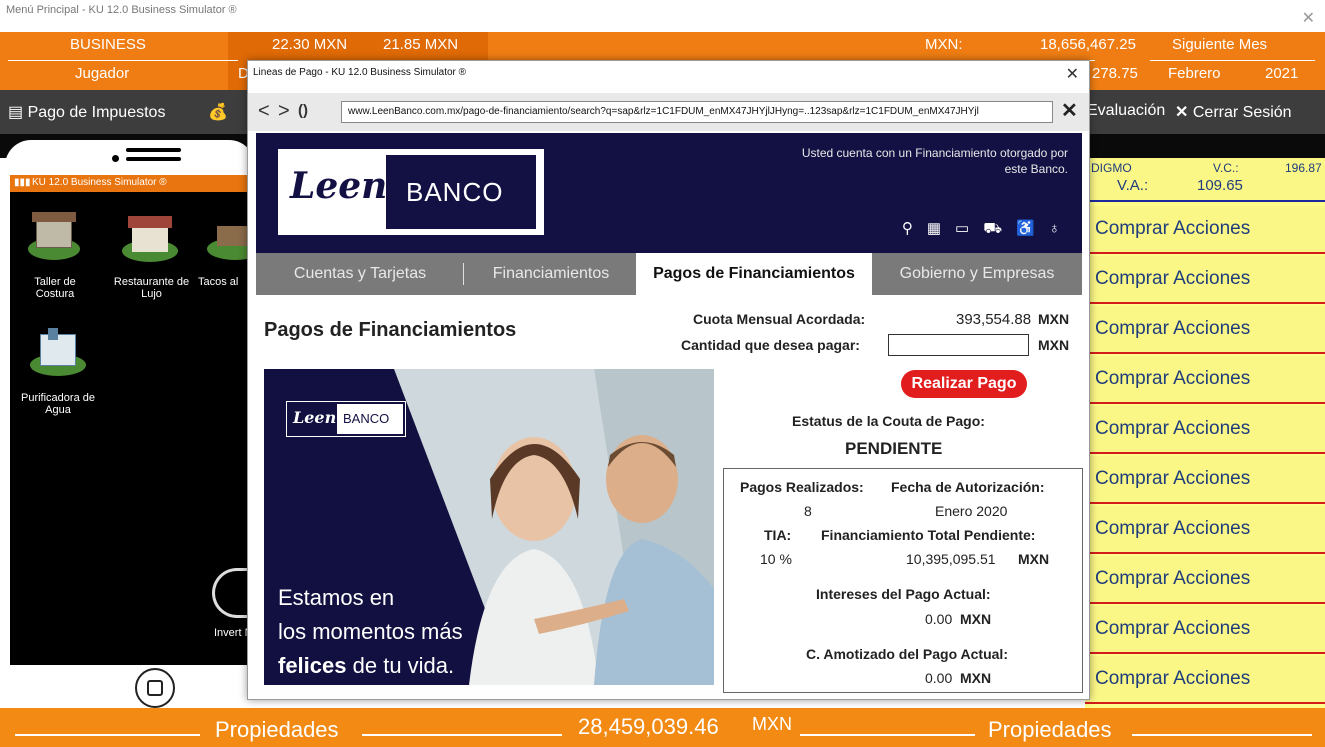 Image resolution: width=1325 pixels, height=747 pixels. What do you see at coordinates (1072, 74) in the screenshot?
I see `dialog-close-icon: ✕` at bounding box center [1072, 74].